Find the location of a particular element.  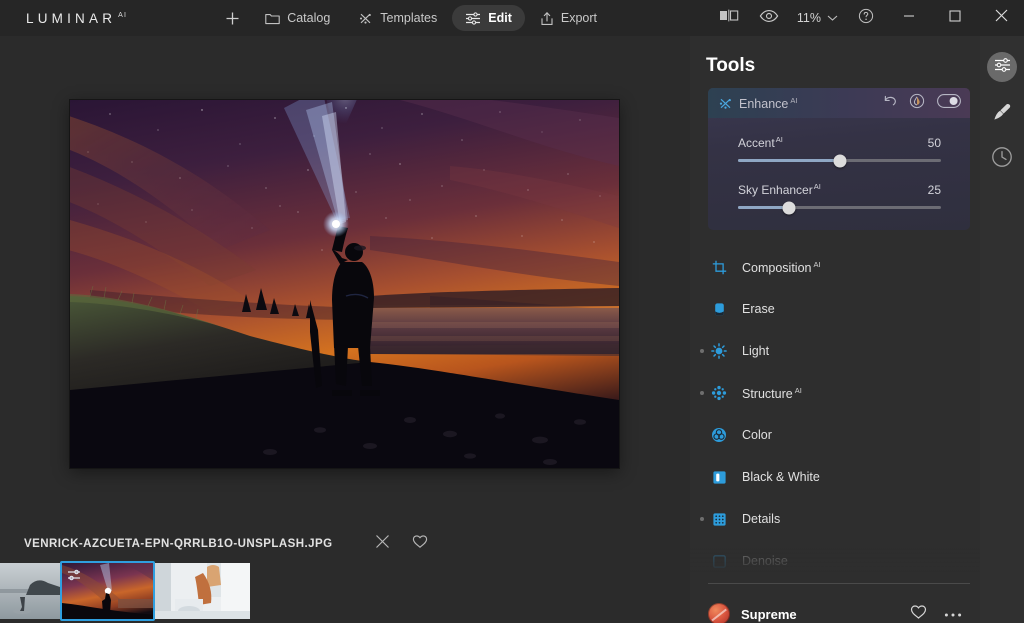

chevron-down-icon is located at coordinates (832, 18).